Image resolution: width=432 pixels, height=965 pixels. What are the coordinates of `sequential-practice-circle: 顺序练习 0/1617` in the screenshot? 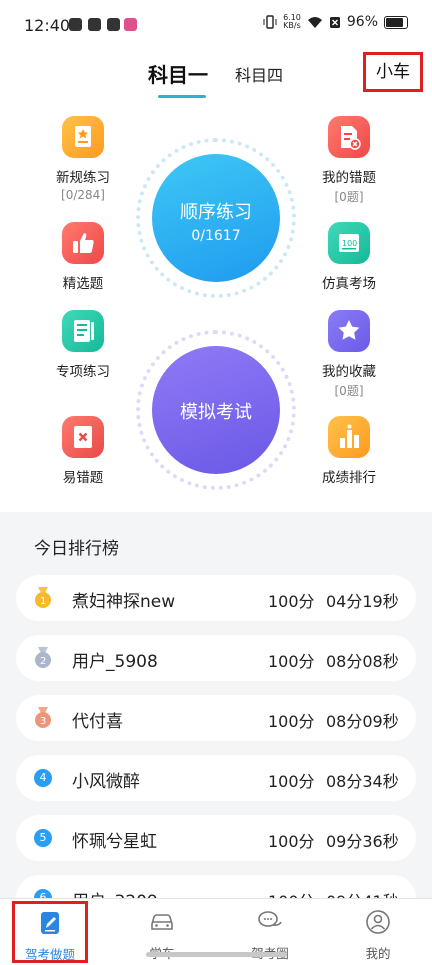 It's located at (216, 218).